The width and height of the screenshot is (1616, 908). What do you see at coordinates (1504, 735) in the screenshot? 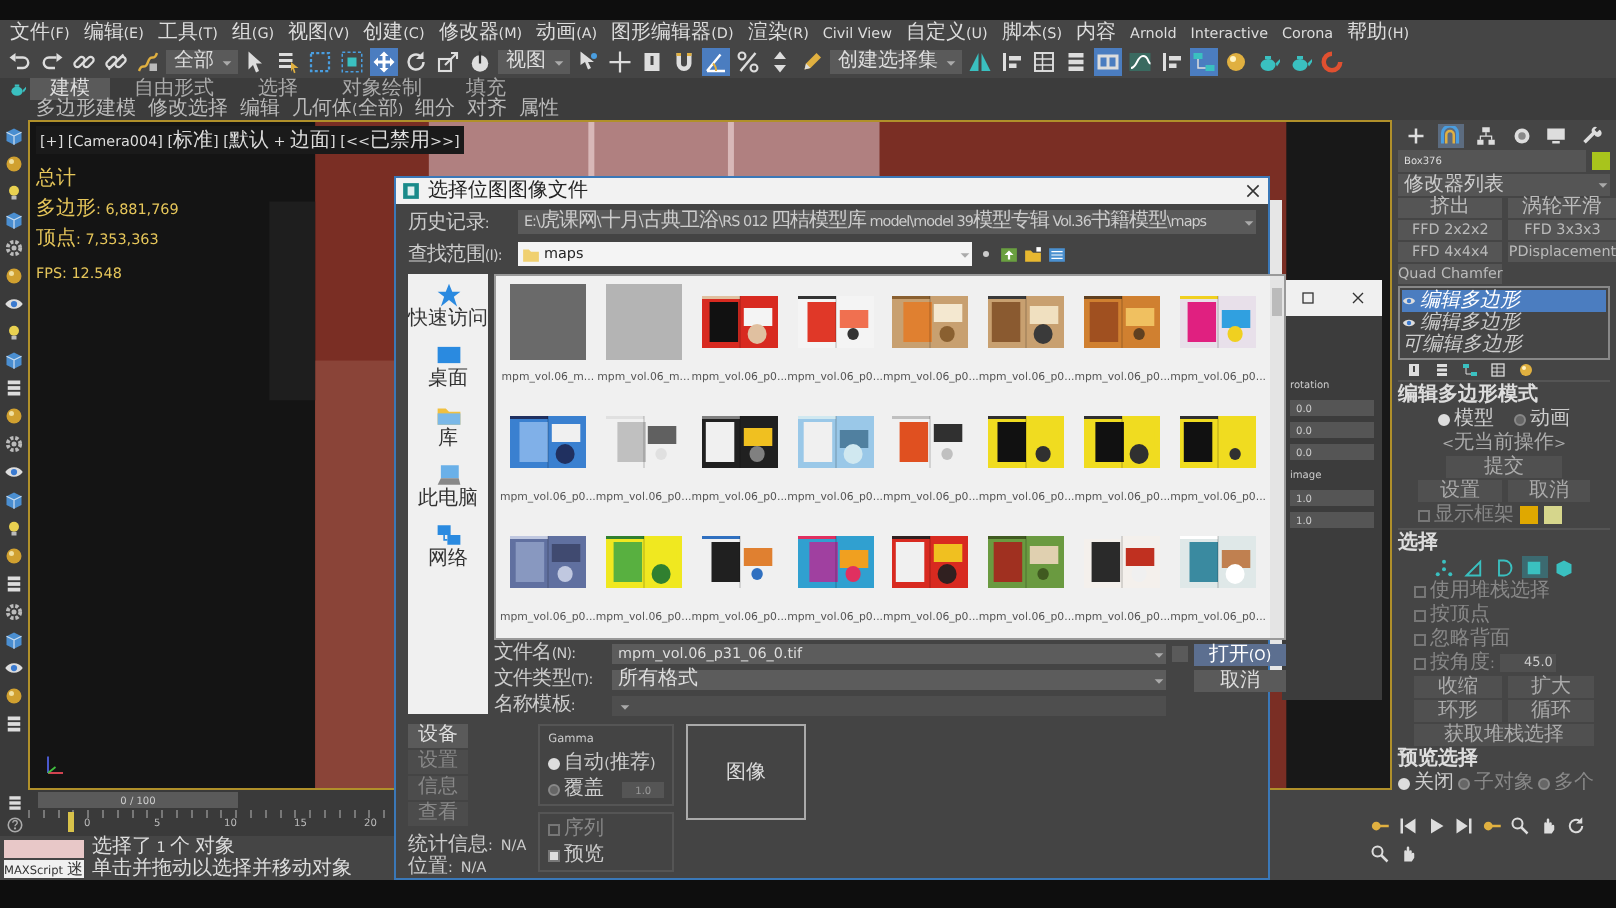
I see `get-stack-button: 获取堆栈选择` at bounding box center [1504, 735].